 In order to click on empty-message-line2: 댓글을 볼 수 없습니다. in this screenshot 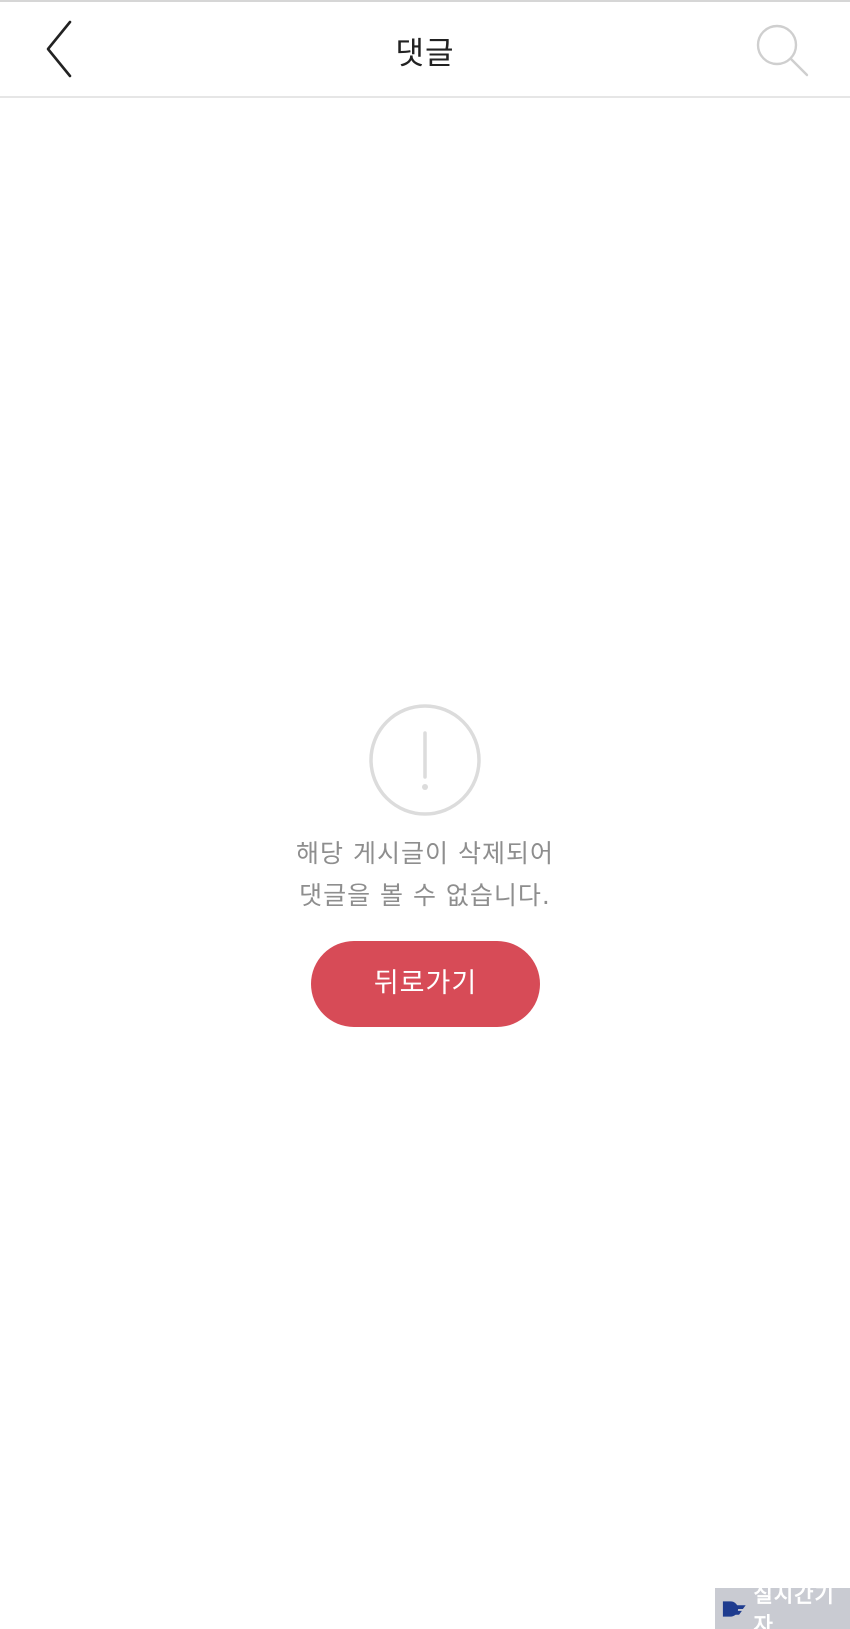, I will do `click(425, 895)`.